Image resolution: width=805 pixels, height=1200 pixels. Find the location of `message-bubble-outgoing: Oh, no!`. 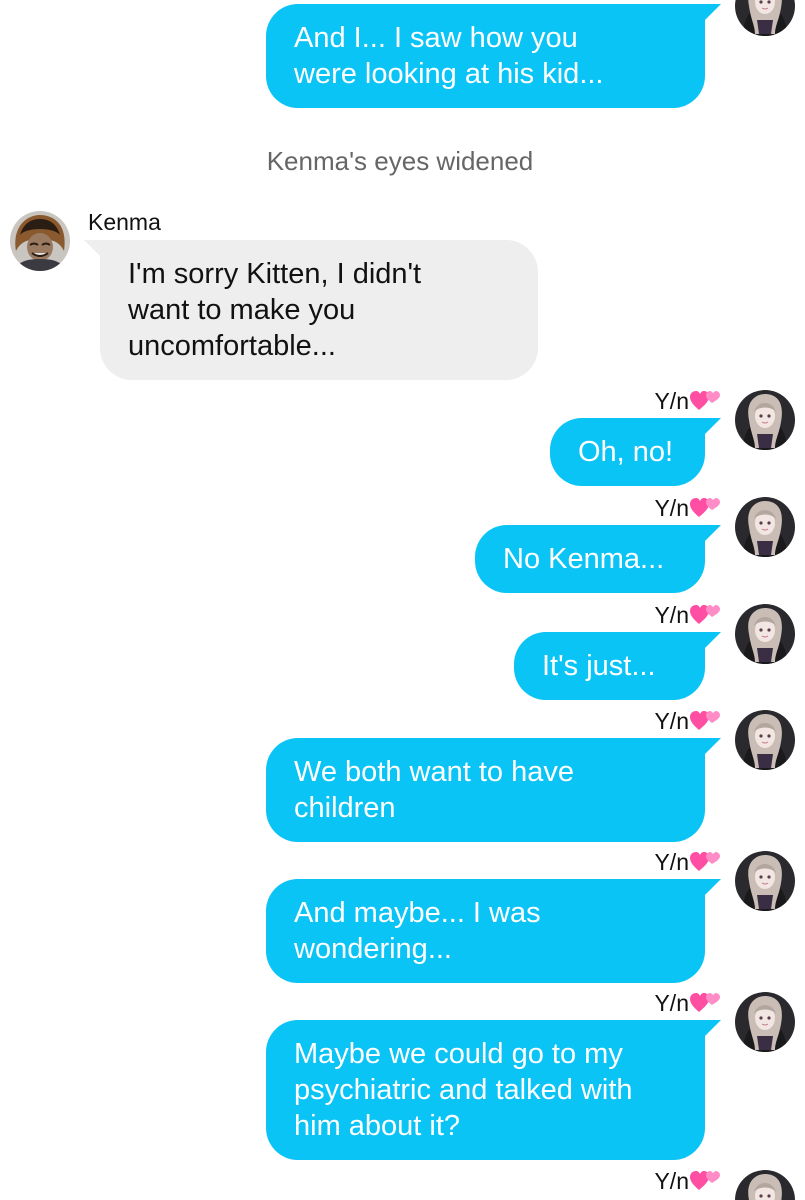

message-bubble-outgoing: Oh, no! is located at coordinates (635, 452).